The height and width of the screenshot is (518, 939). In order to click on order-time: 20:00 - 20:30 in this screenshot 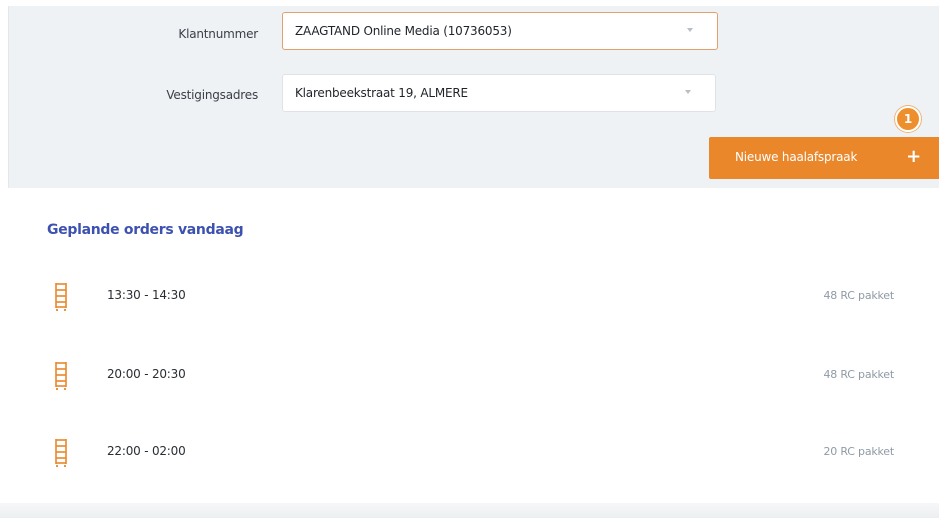, I will do `click(146, 374)`.